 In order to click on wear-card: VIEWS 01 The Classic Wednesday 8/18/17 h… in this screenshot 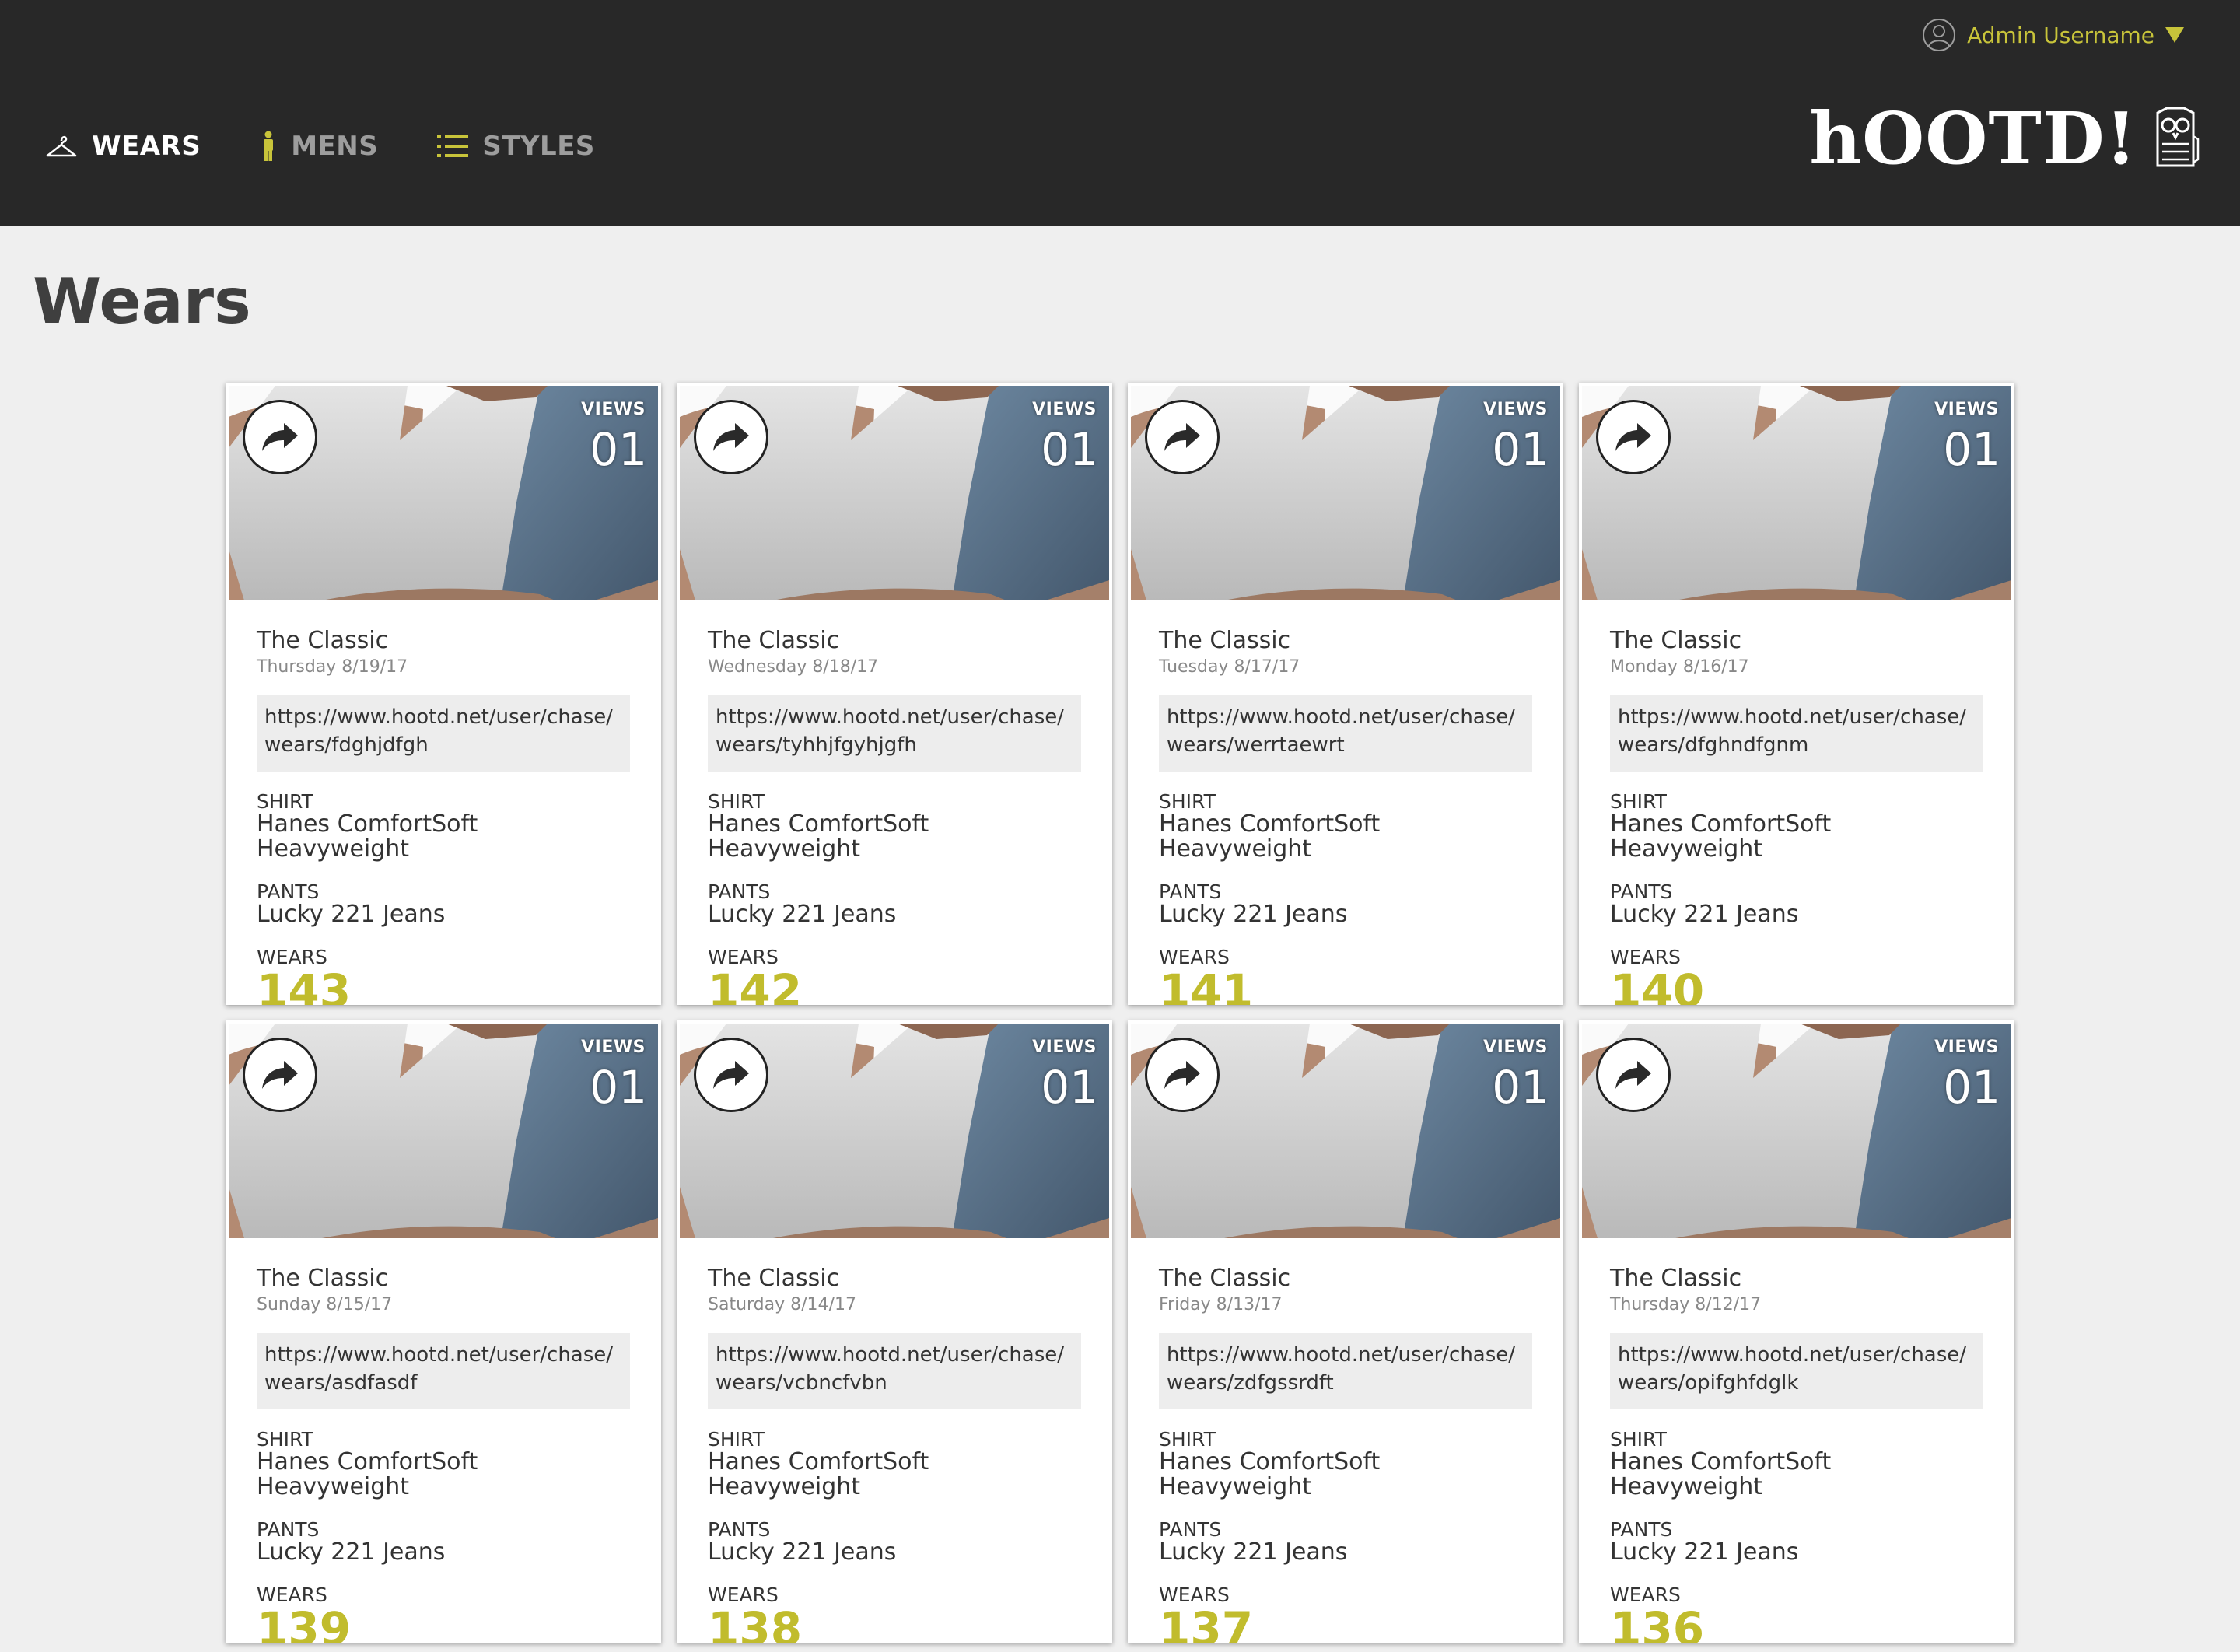, I will do `click(895, 694)`.